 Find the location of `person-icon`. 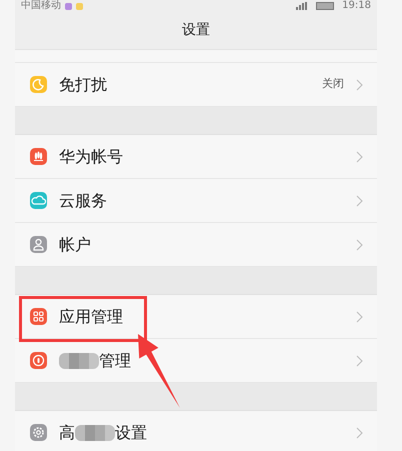

person-icon is located at coordinates (38, 244).